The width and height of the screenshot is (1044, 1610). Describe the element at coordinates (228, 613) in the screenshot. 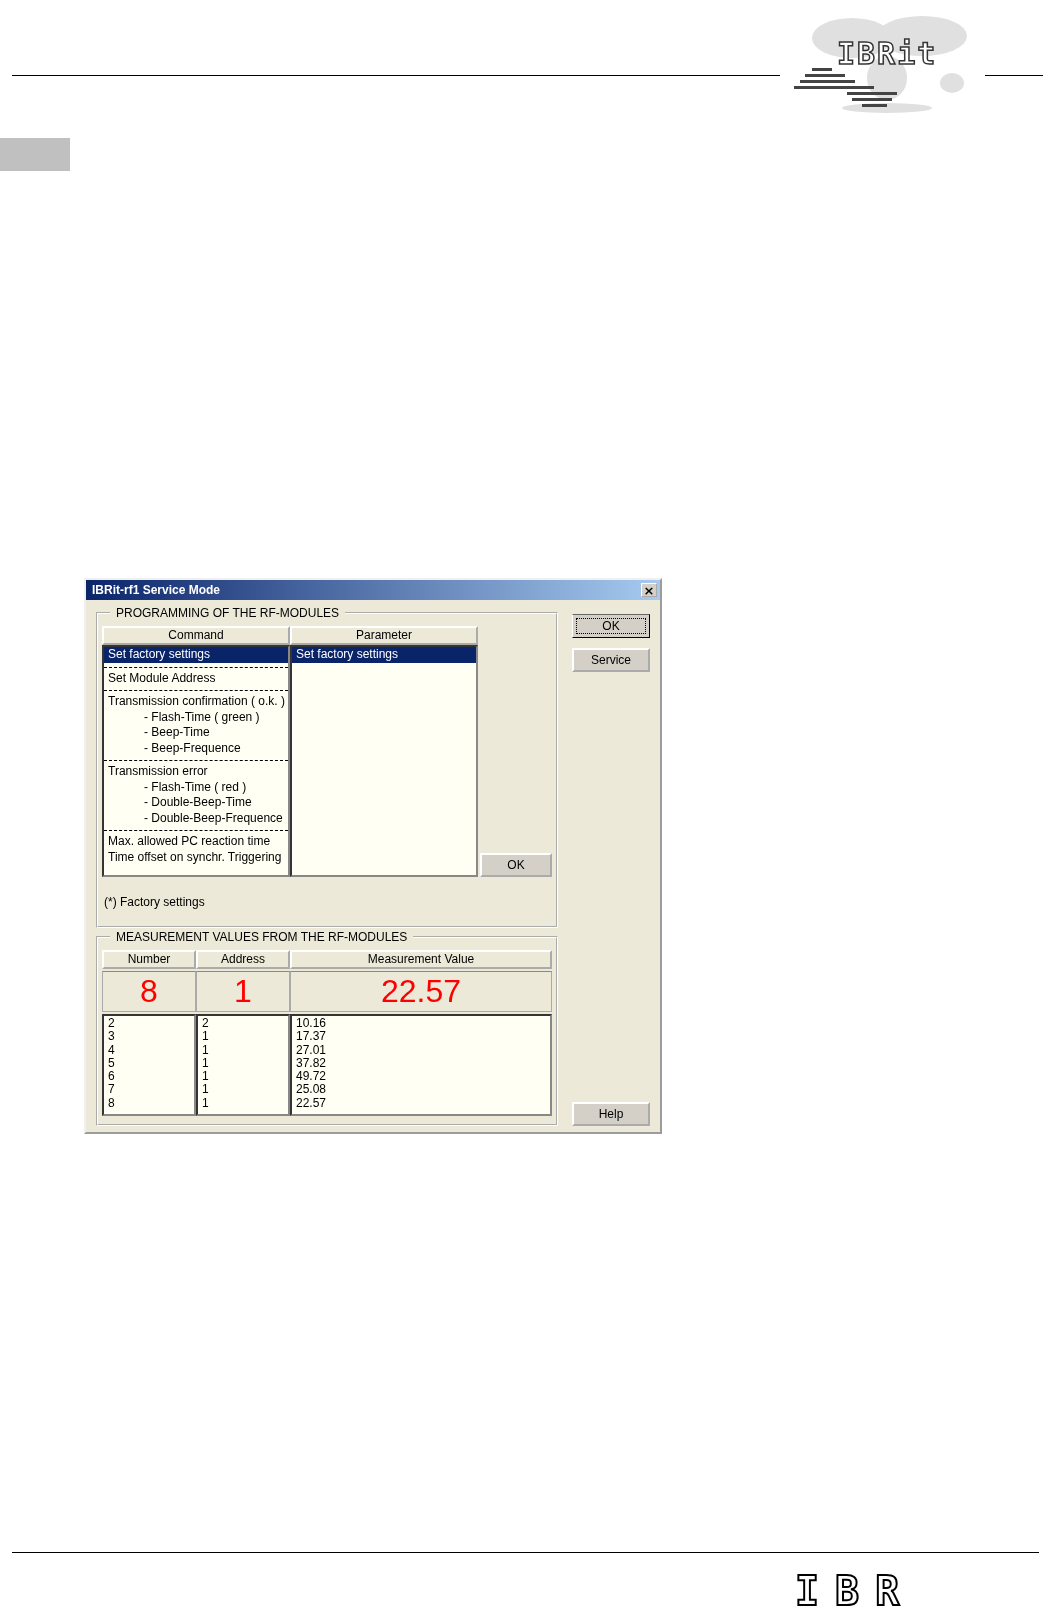

I see `group-title: PROGRAMMING OF THE RF-MODULES` at that location.